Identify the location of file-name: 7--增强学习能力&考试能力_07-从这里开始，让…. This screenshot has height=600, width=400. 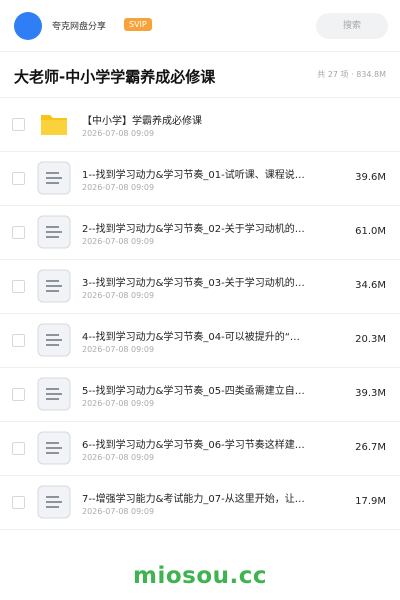
(193, 499).